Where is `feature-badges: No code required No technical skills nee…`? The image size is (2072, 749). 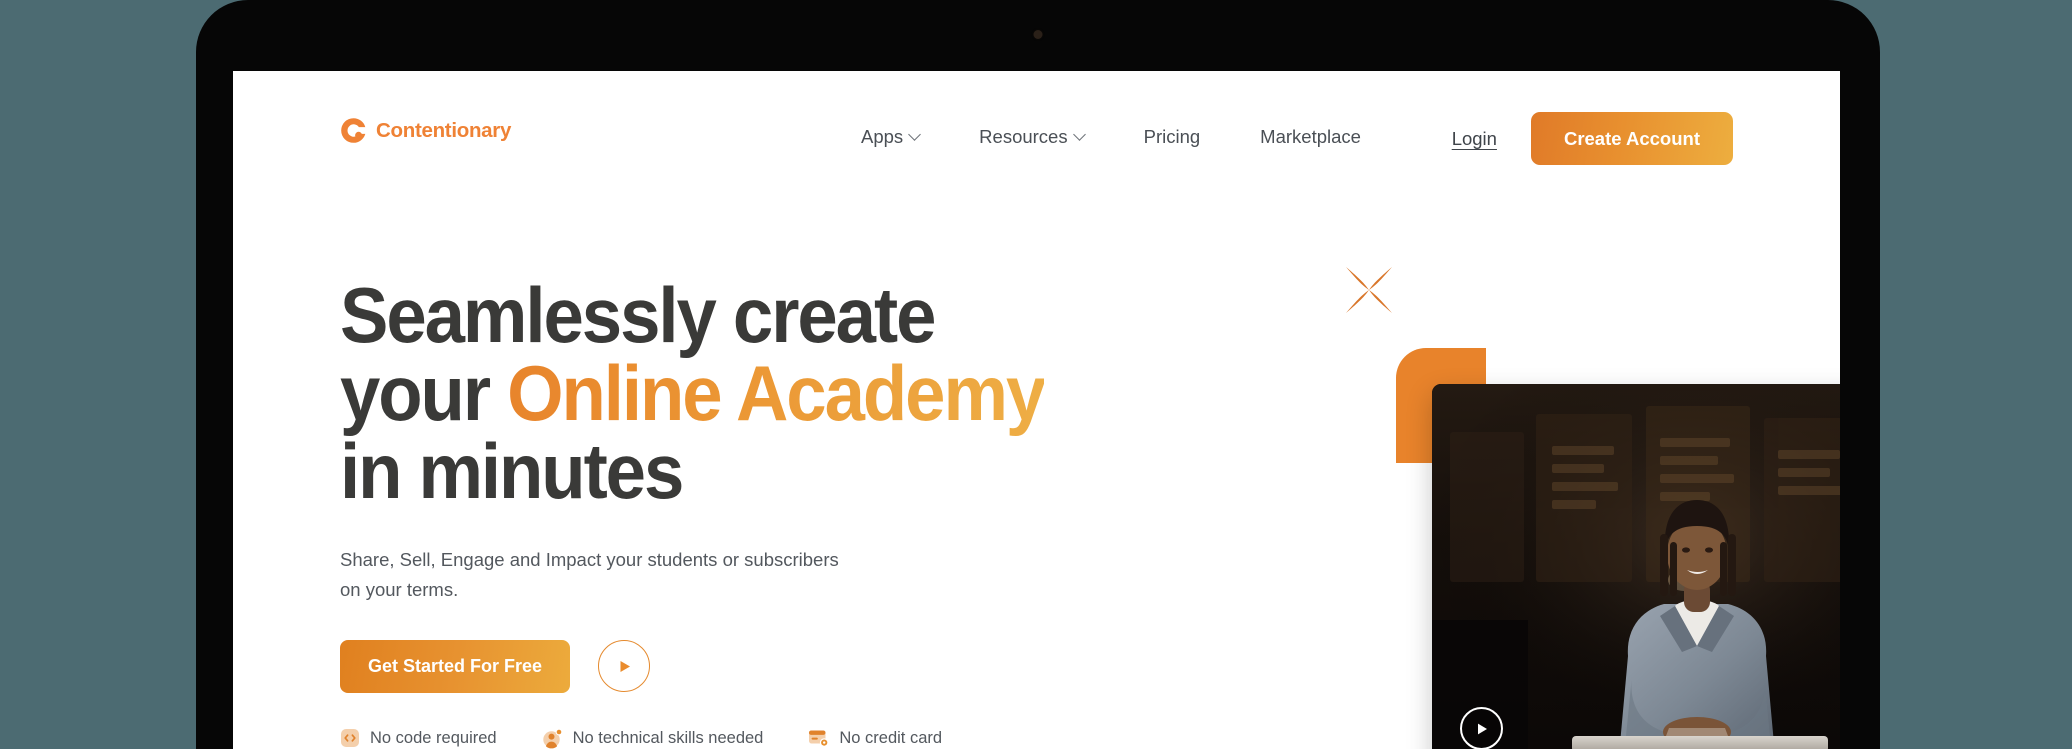 feature-badges: No code required No technical skills nee… is located at coordinates (720, 738).